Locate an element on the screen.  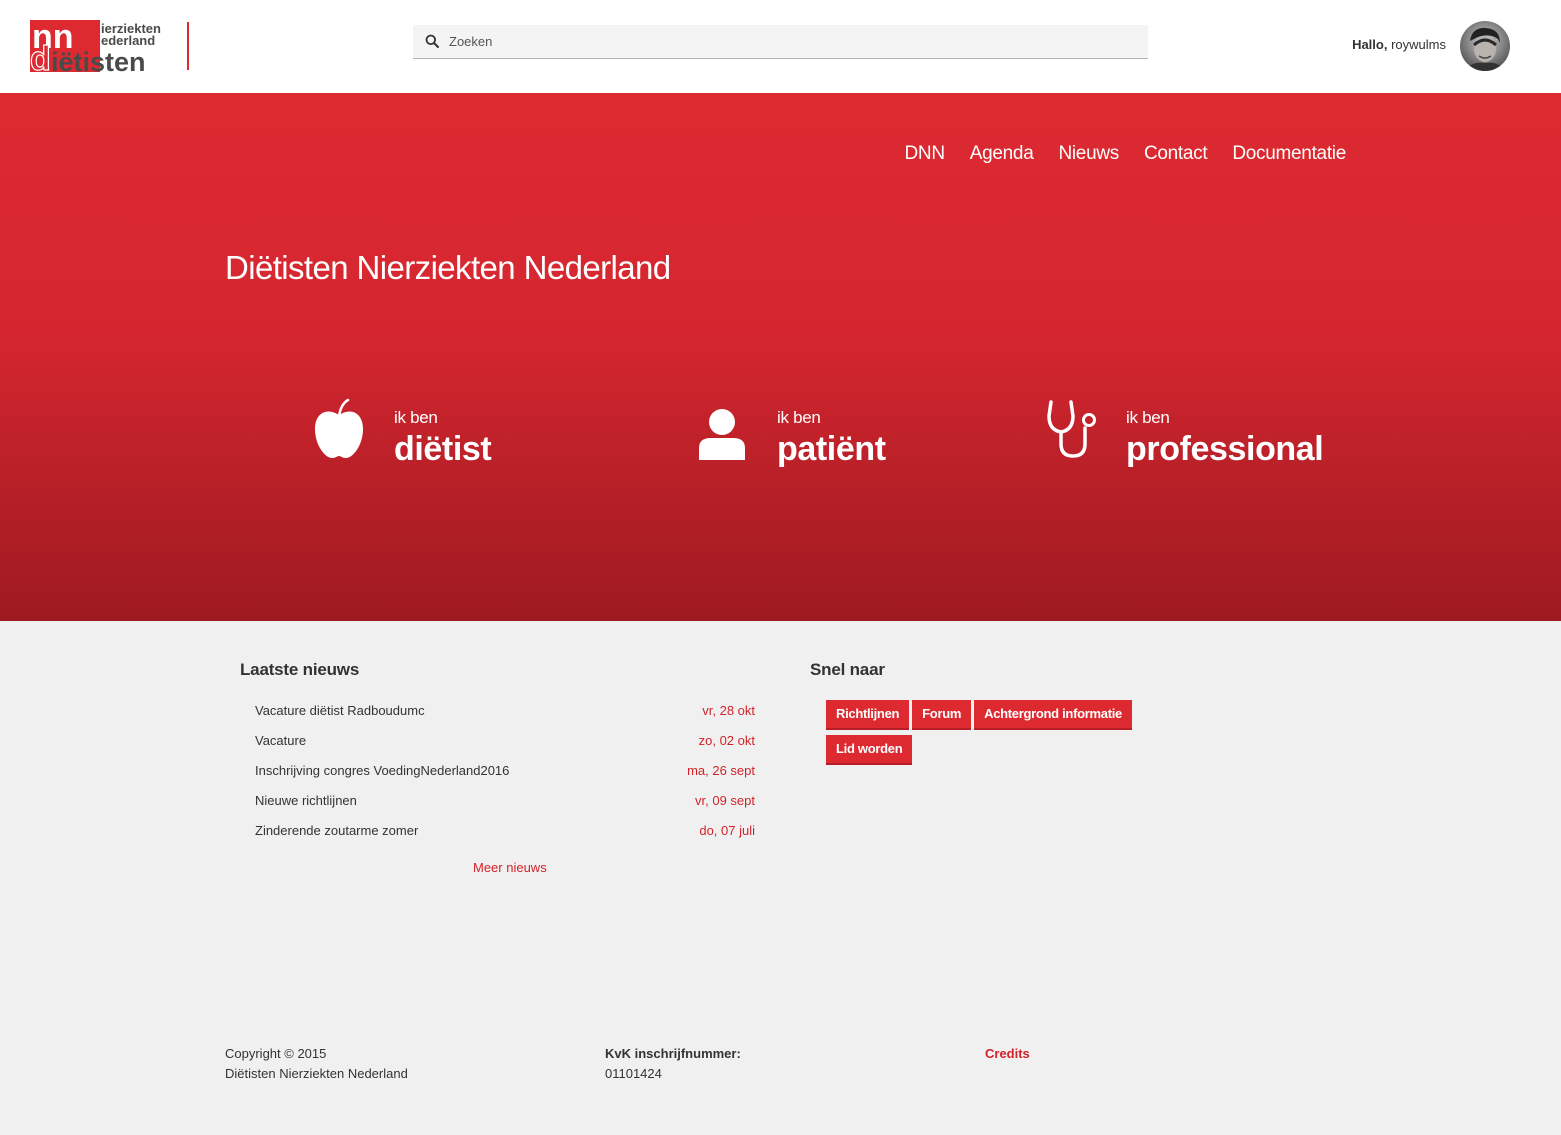
search-input is located at coordinates (794, 41).